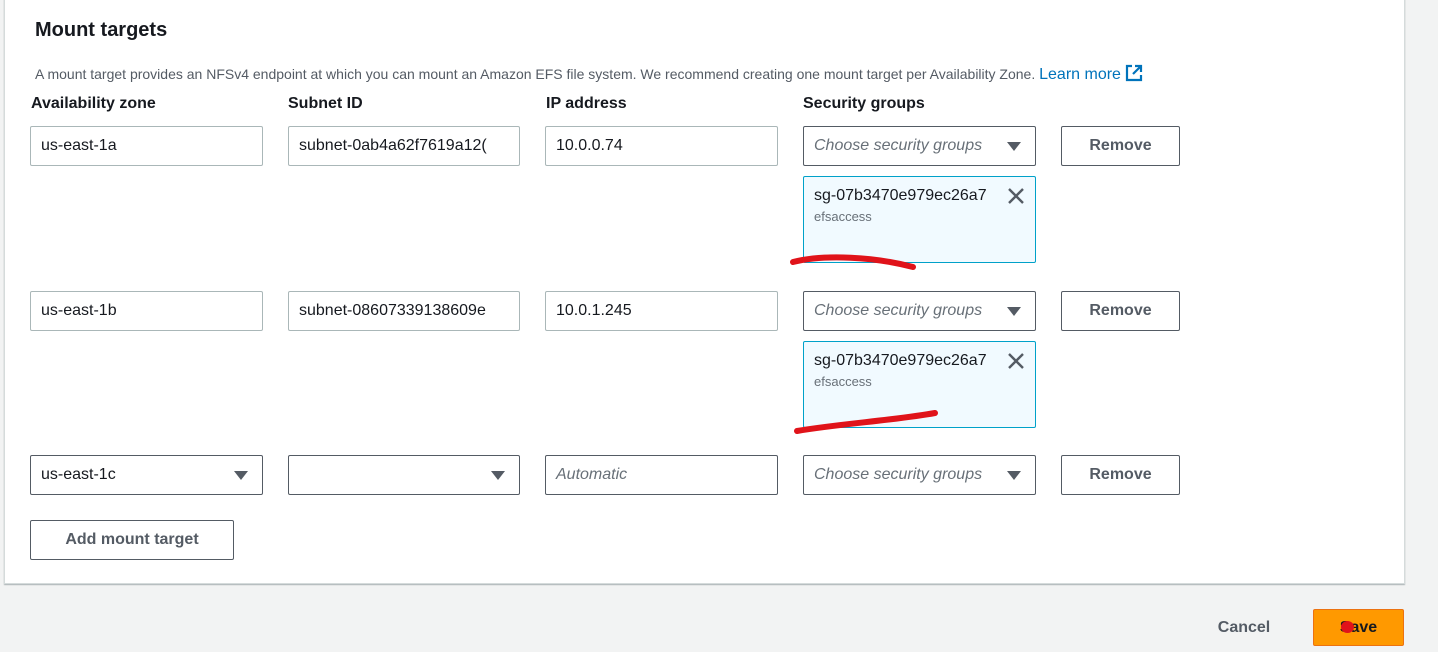 The width and height of the screenshot is (1438, 652). Describe the element at coordinates (661, 475) in the screenshot. I see `ip-field-row-3: Automatic` at that location.